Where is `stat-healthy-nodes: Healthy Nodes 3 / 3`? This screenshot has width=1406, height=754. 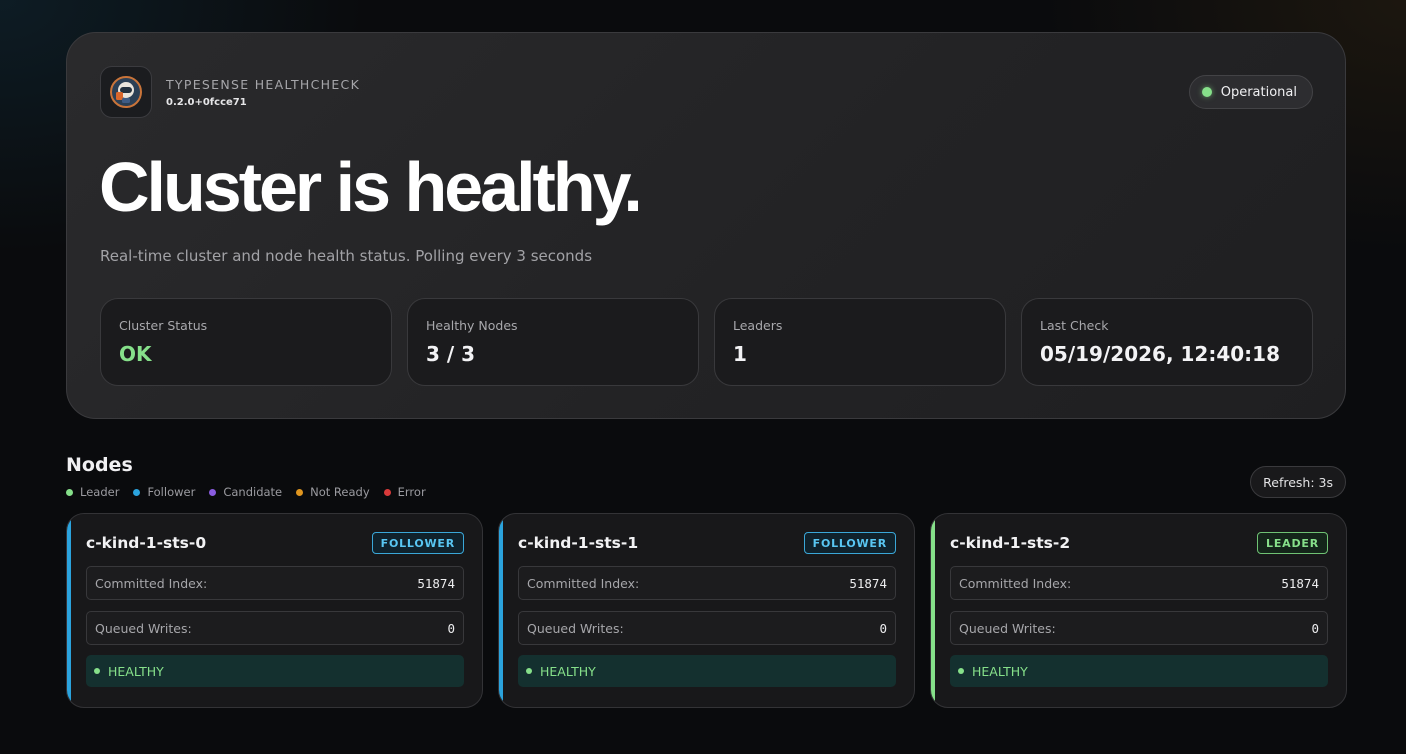
stat-healthy-nodes: Healthy Nodes 3 / 3 is located at coordinates (553, 342).